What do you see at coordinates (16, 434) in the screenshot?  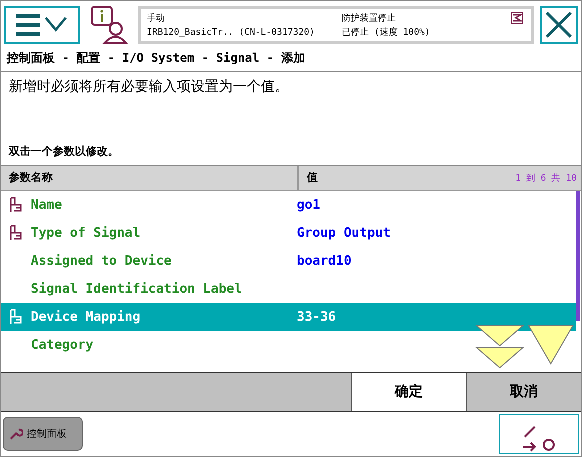 I see `wrench-icon` at bounding box center [16, 434].